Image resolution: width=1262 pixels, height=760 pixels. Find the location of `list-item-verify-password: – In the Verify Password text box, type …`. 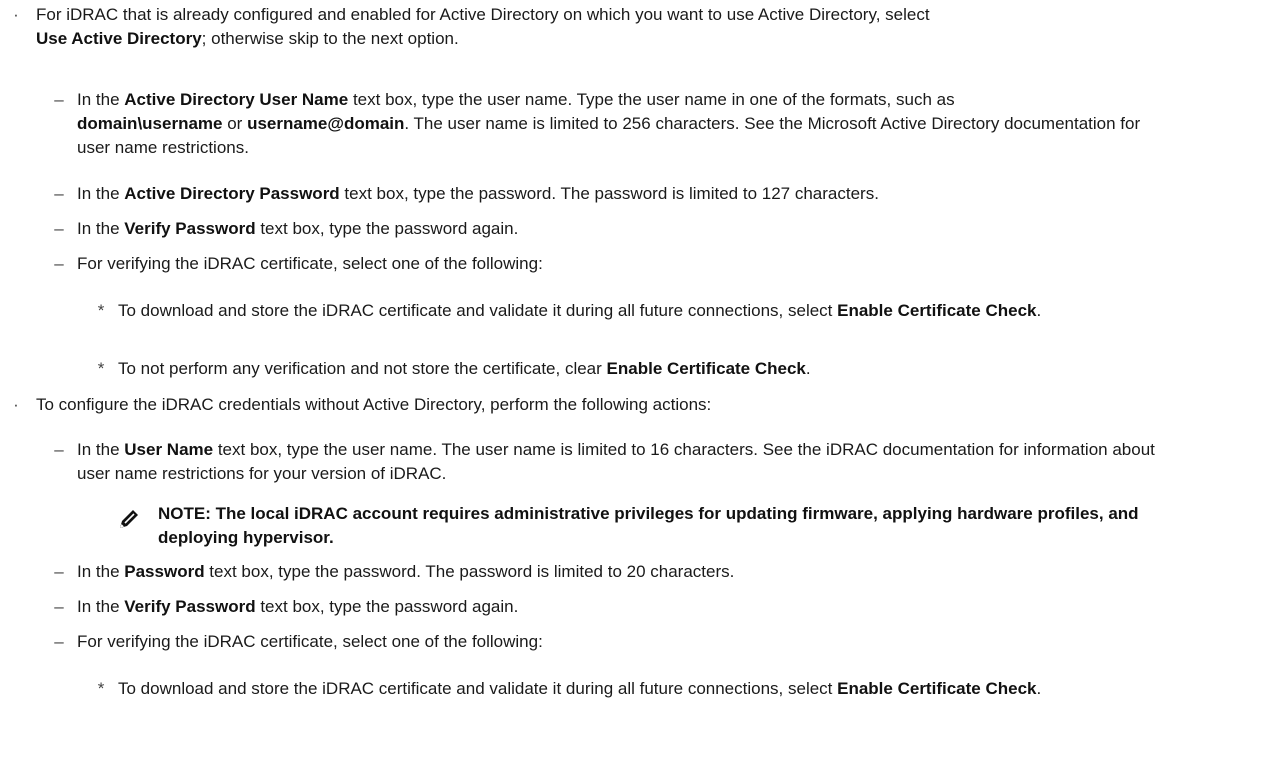

list-item-verify-password: – In the Verify Password text box, type … is located at coordinates (645, 229).